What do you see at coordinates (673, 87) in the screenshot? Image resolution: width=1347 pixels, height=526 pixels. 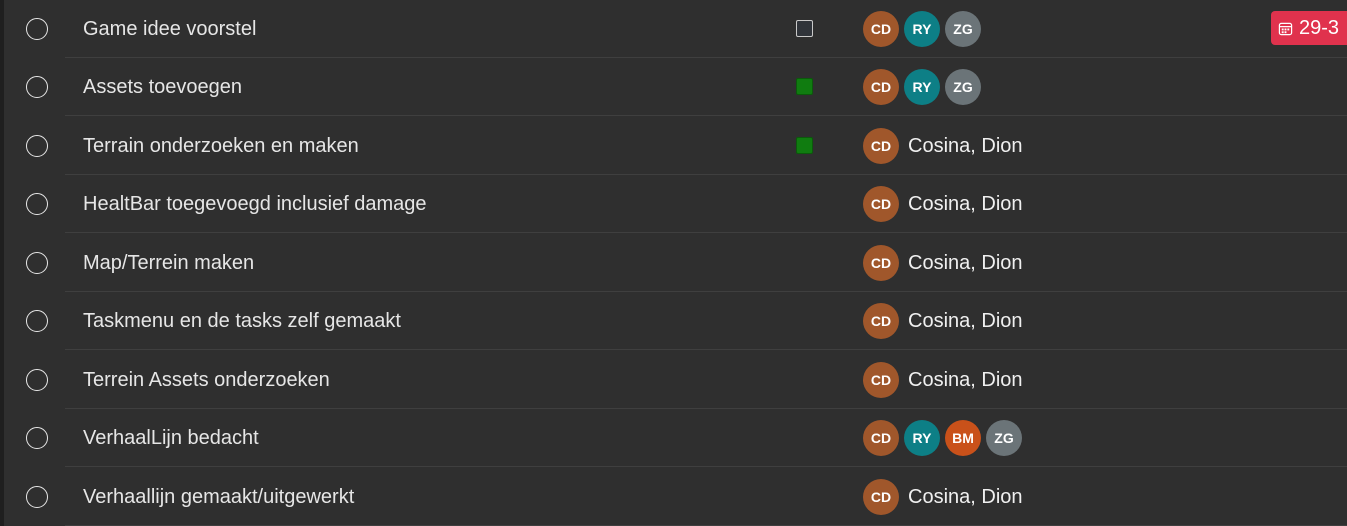 I see `task-row: Assets toevoegen CD RY ZG` at bounding box center [673, 87].